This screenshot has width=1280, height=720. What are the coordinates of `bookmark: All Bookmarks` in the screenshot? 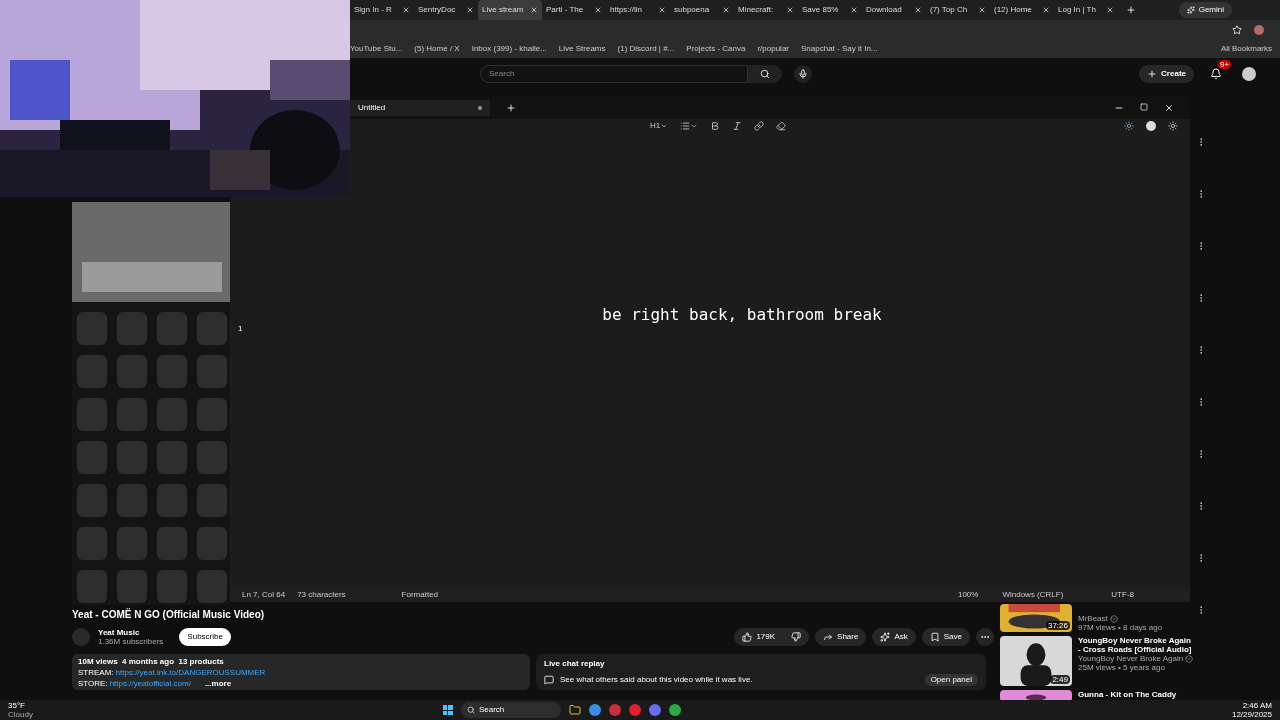 It's located at (1250, 49).